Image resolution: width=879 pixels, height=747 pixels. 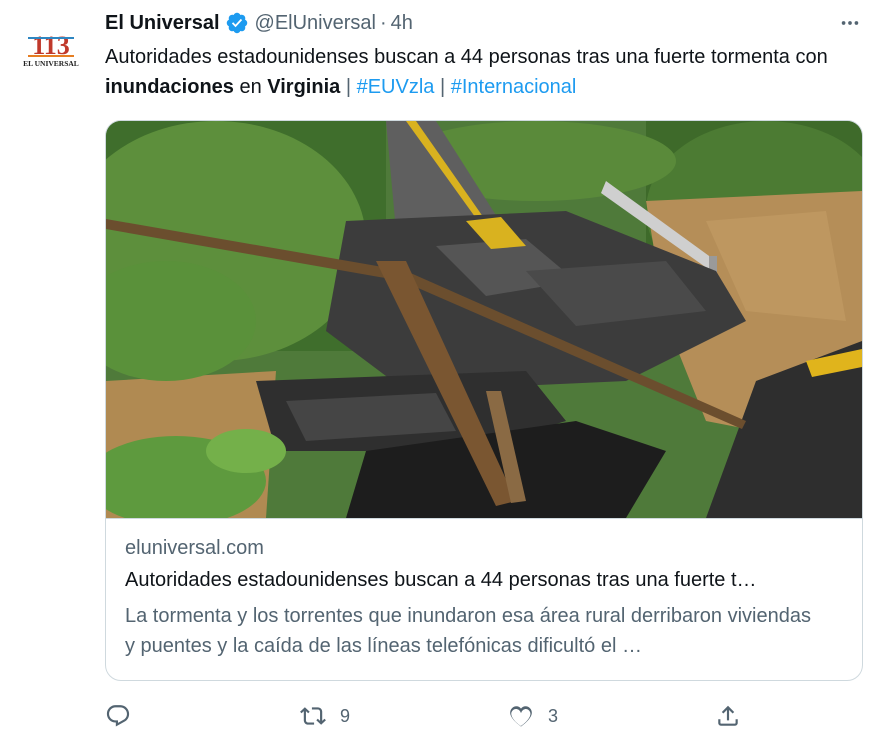 I want to click on svg-text: EL UNIVERSAL, so click(x=51, y=63).